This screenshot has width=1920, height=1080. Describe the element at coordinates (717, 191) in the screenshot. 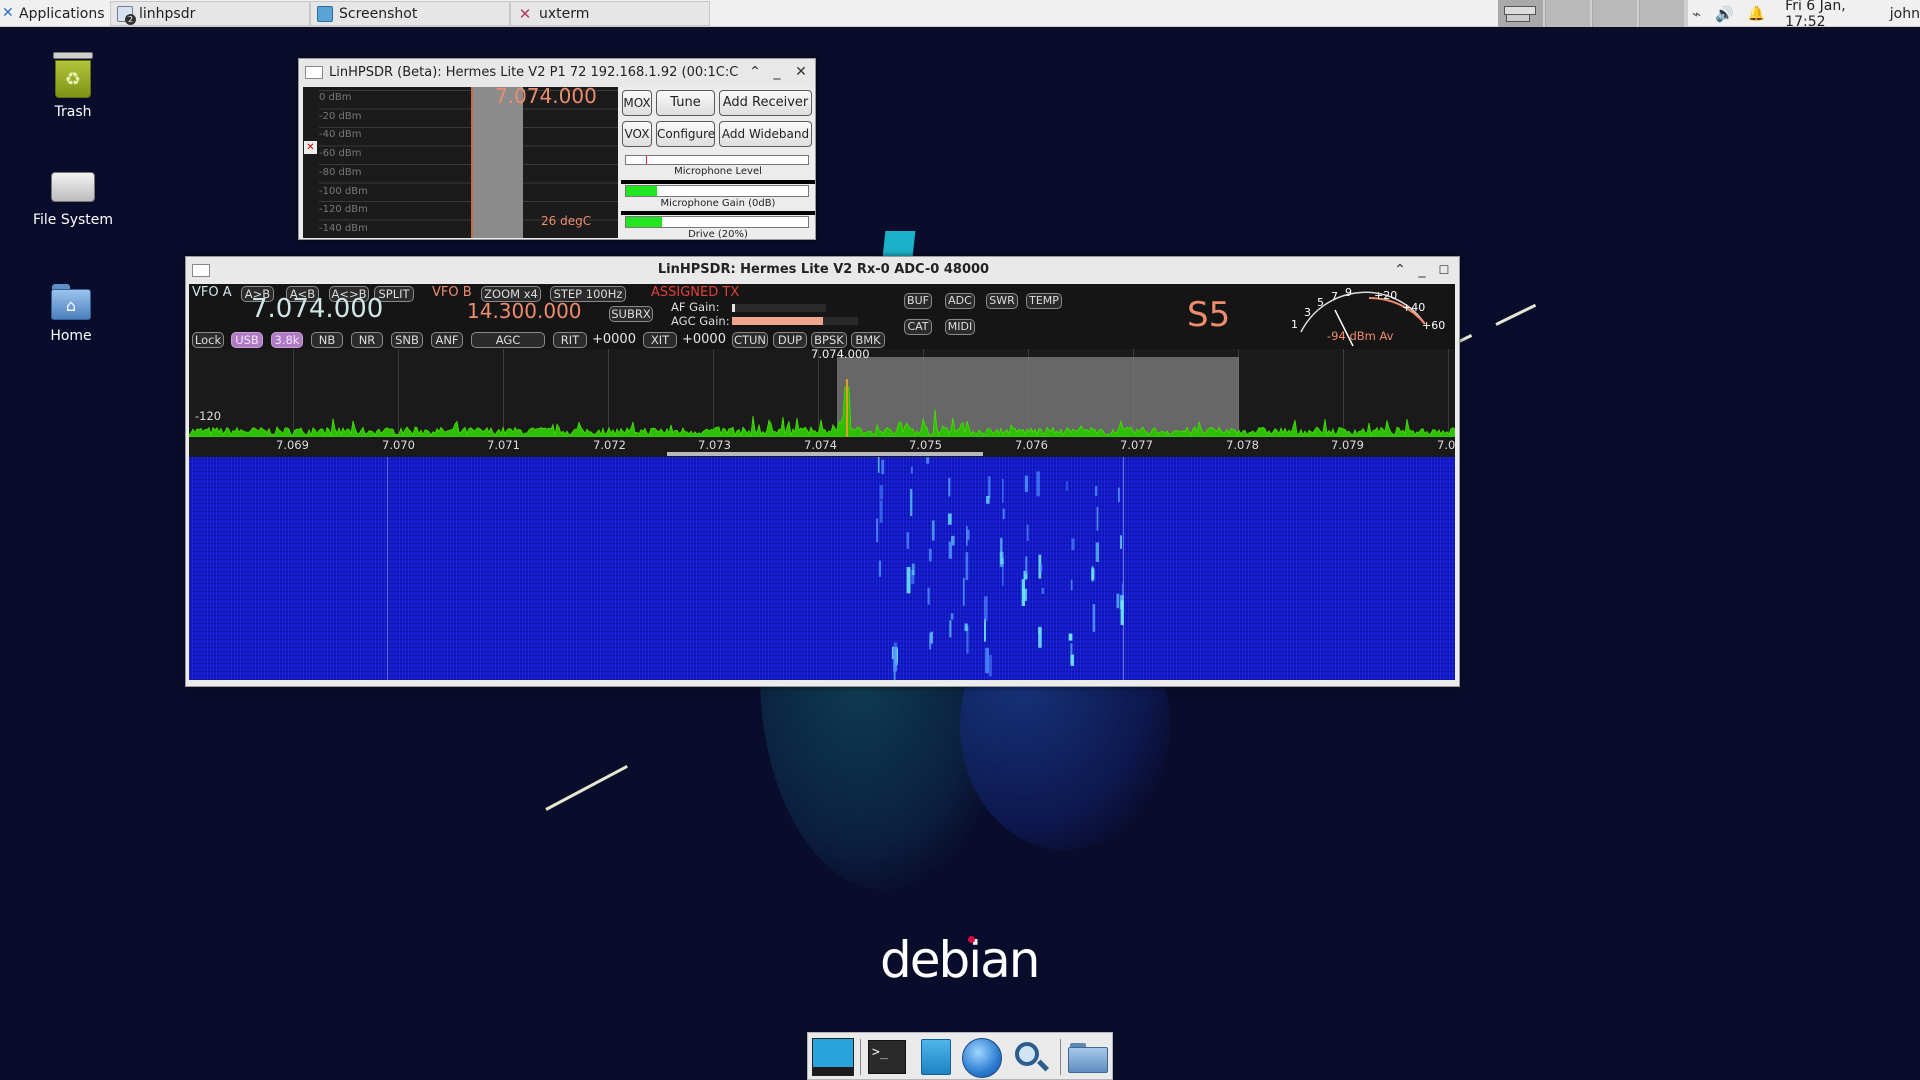

I see `mic-gain-track` at that location.